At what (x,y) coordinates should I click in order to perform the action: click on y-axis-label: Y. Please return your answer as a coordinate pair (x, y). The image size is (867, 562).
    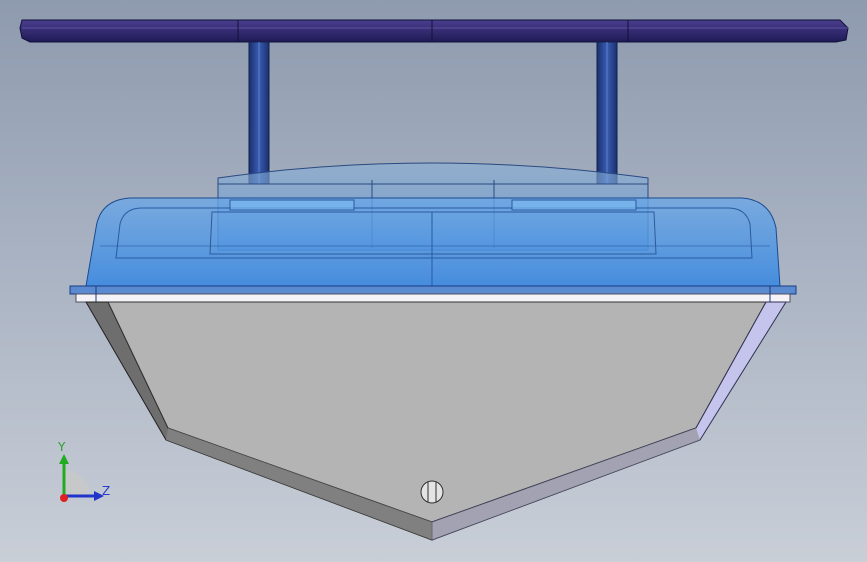
    Looking at the image, I should click on (62, 447).